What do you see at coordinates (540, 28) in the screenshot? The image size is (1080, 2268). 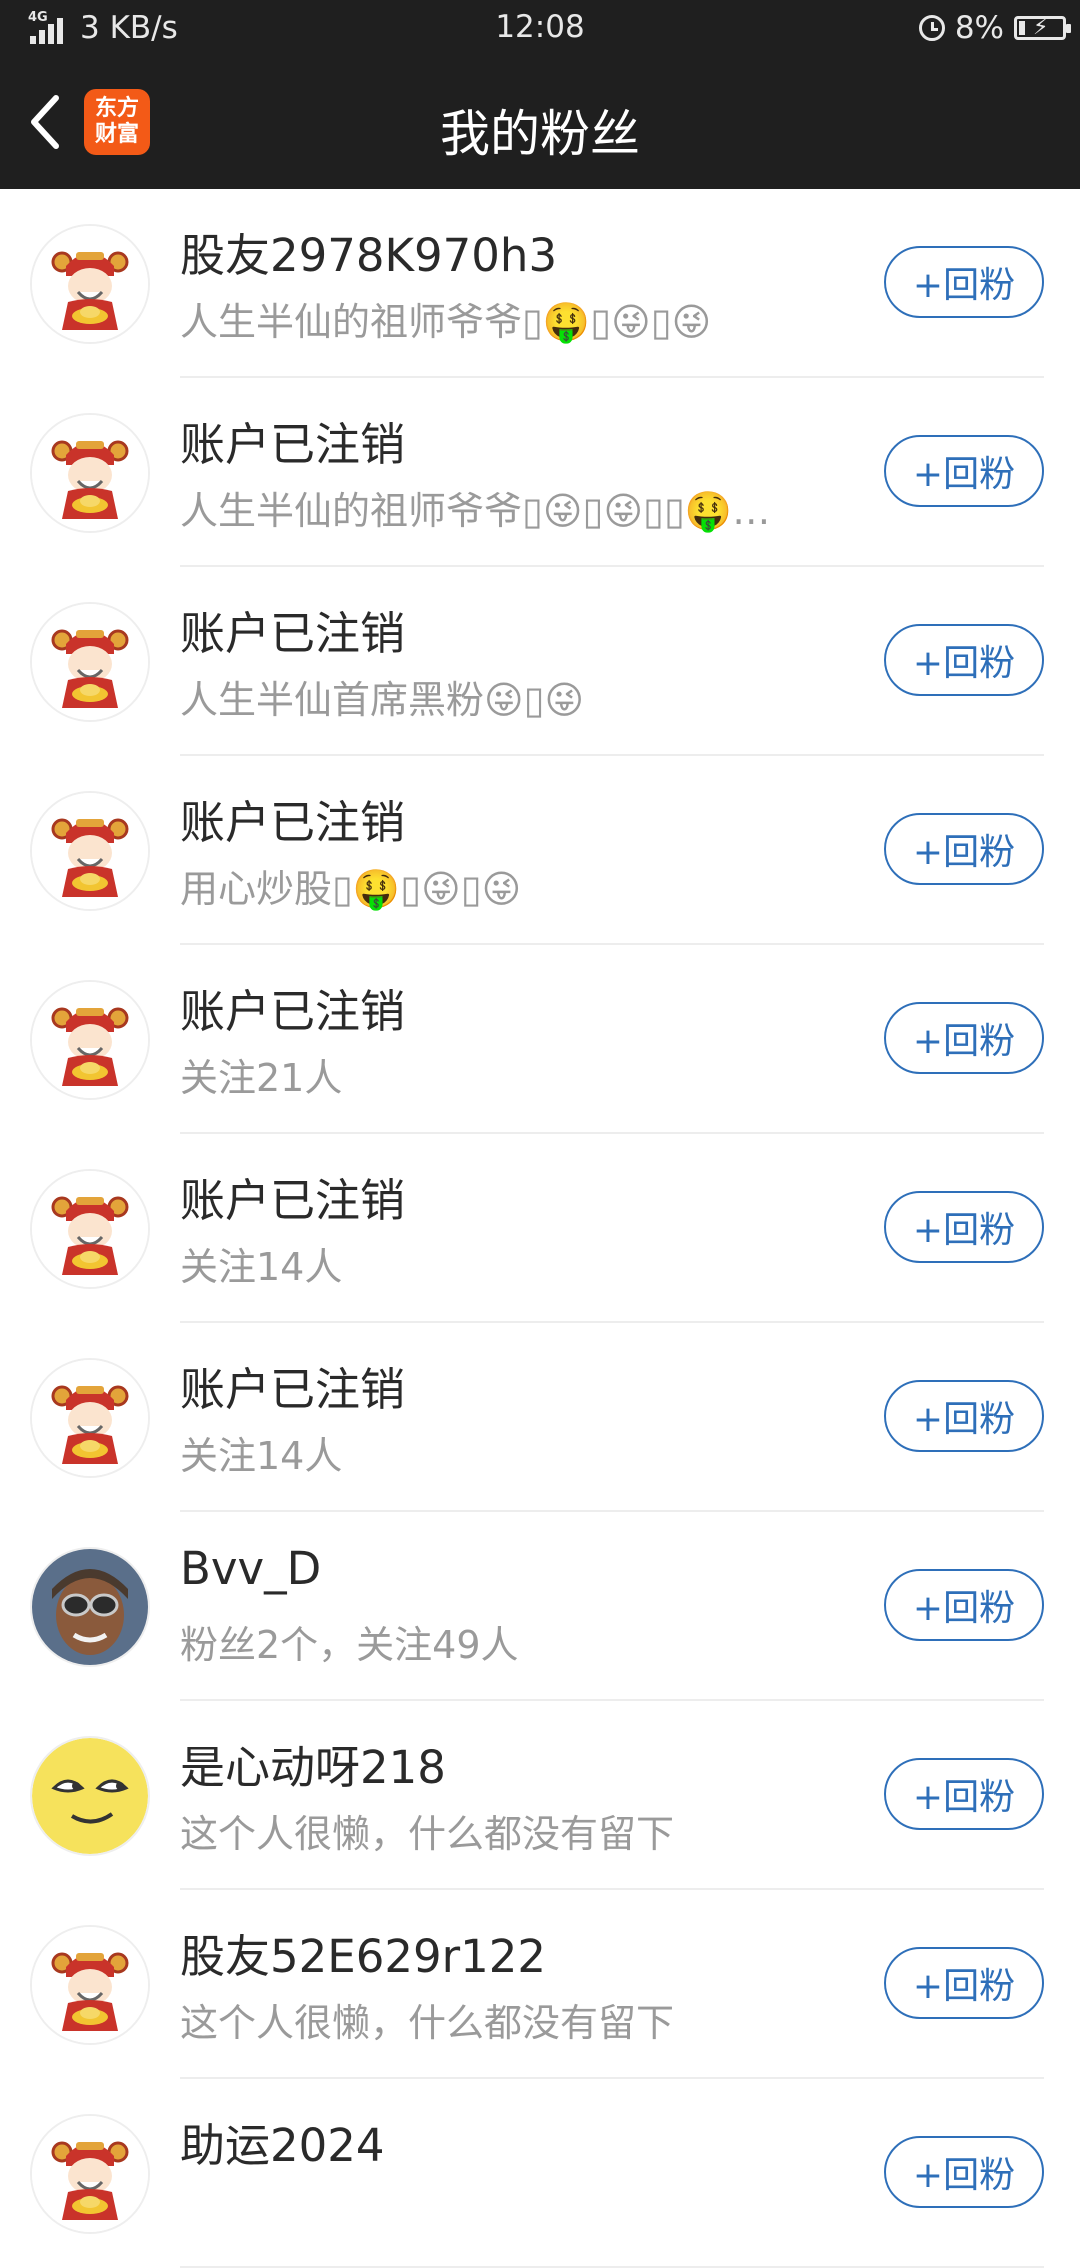 I see `status-bar: 4G 3 KB/s 12:08 8% ⚡` at bounding box center [540, 28].